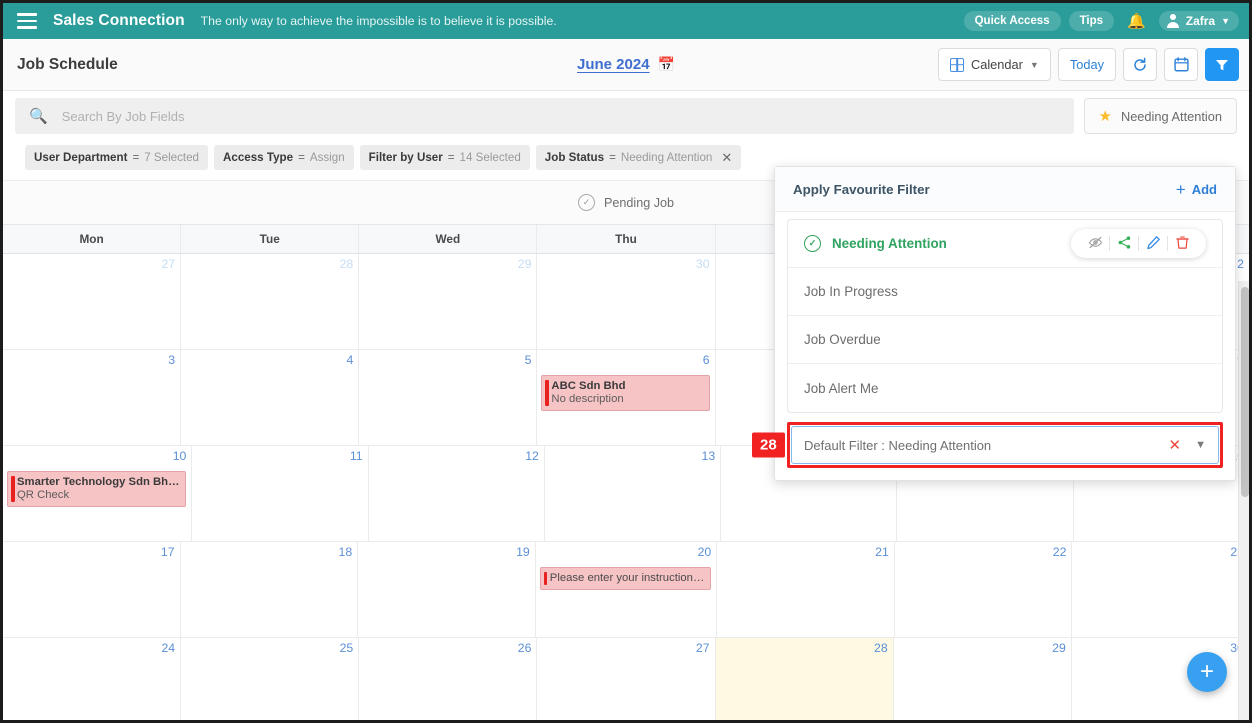  What do you see at coordinates (704, 552) in the screenshot?
I see `day-number: 20` at bounding box center [704, 552].